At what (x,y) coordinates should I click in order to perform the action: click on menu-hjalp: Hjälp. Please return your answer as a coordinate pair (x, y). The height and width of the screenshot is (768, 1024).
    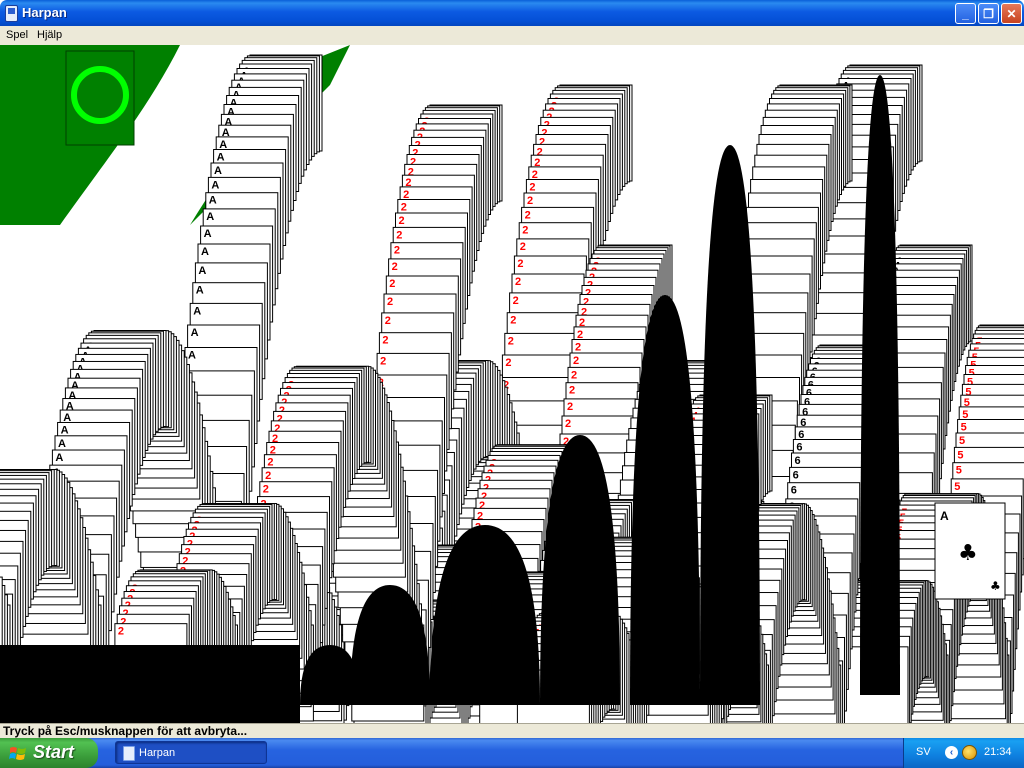
    Looking at the image, I should click on (49, 35).